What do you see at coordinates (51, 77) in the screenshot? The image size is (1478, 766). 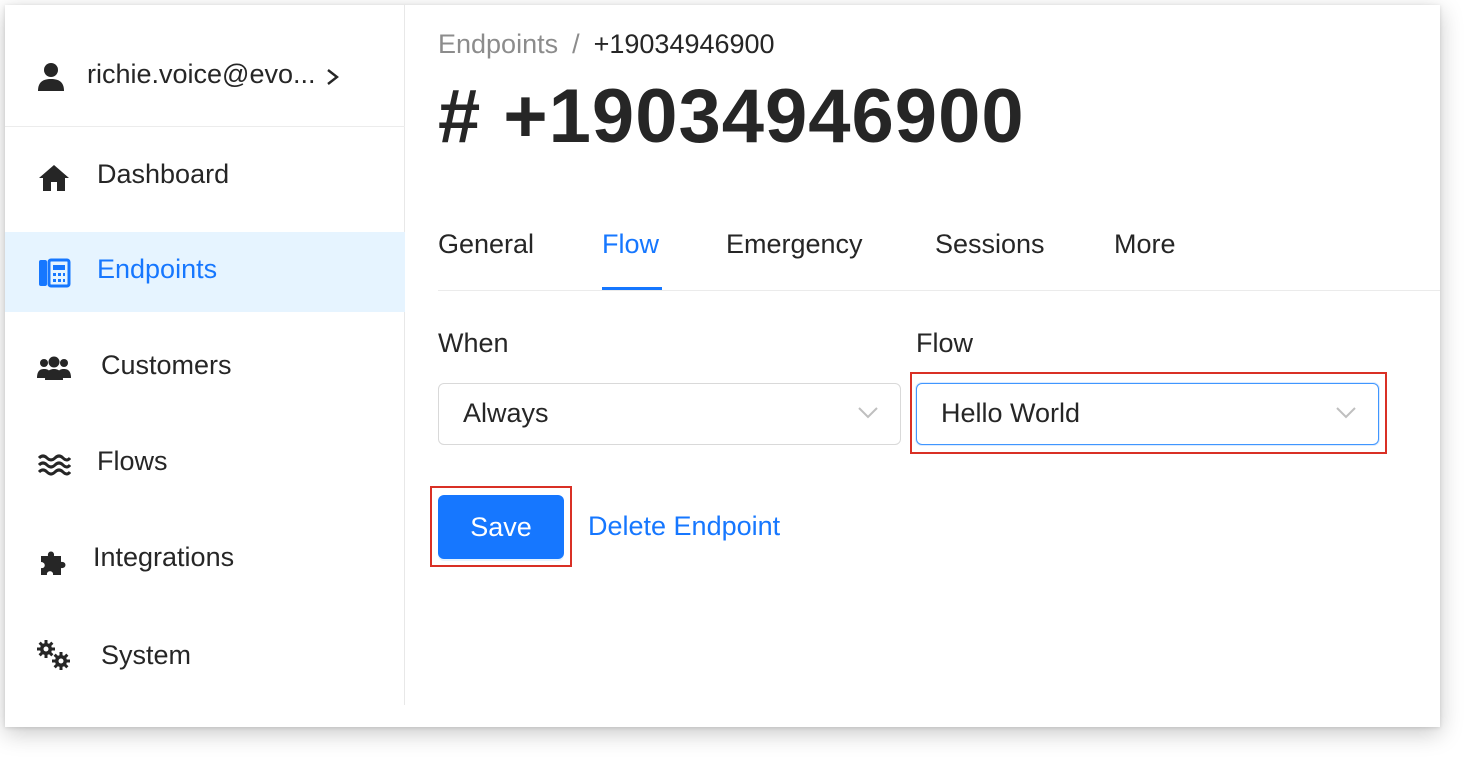 I see `user-icon` at bounding box center [51, 77].